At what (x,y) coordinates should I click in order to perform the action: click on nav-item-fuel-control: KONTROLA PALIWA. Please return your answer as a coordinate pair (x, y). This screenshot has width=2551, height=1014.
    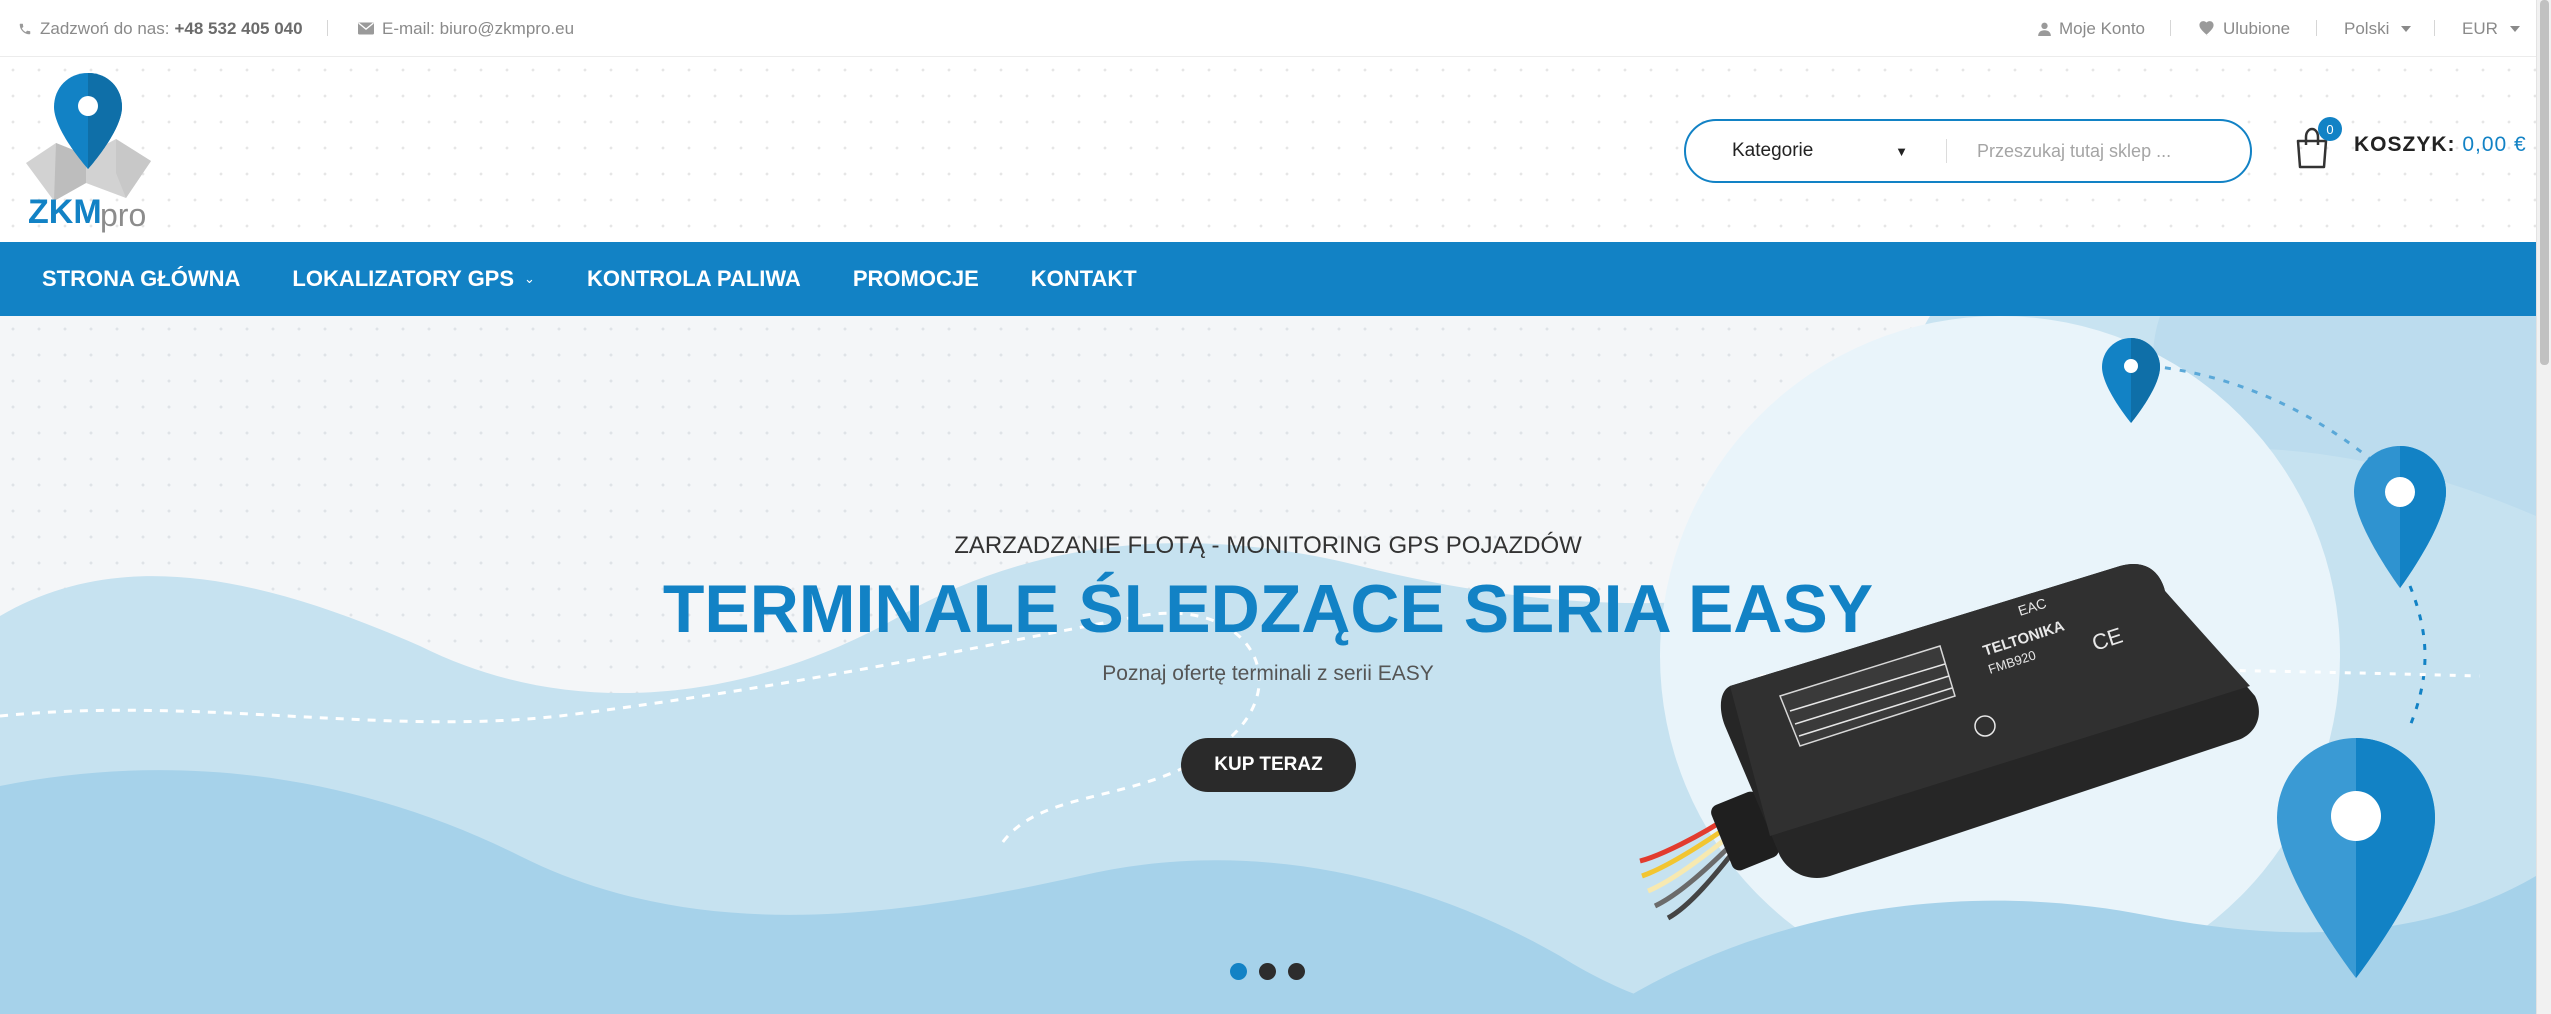
    Looking at the image, I should click on (694, 279).